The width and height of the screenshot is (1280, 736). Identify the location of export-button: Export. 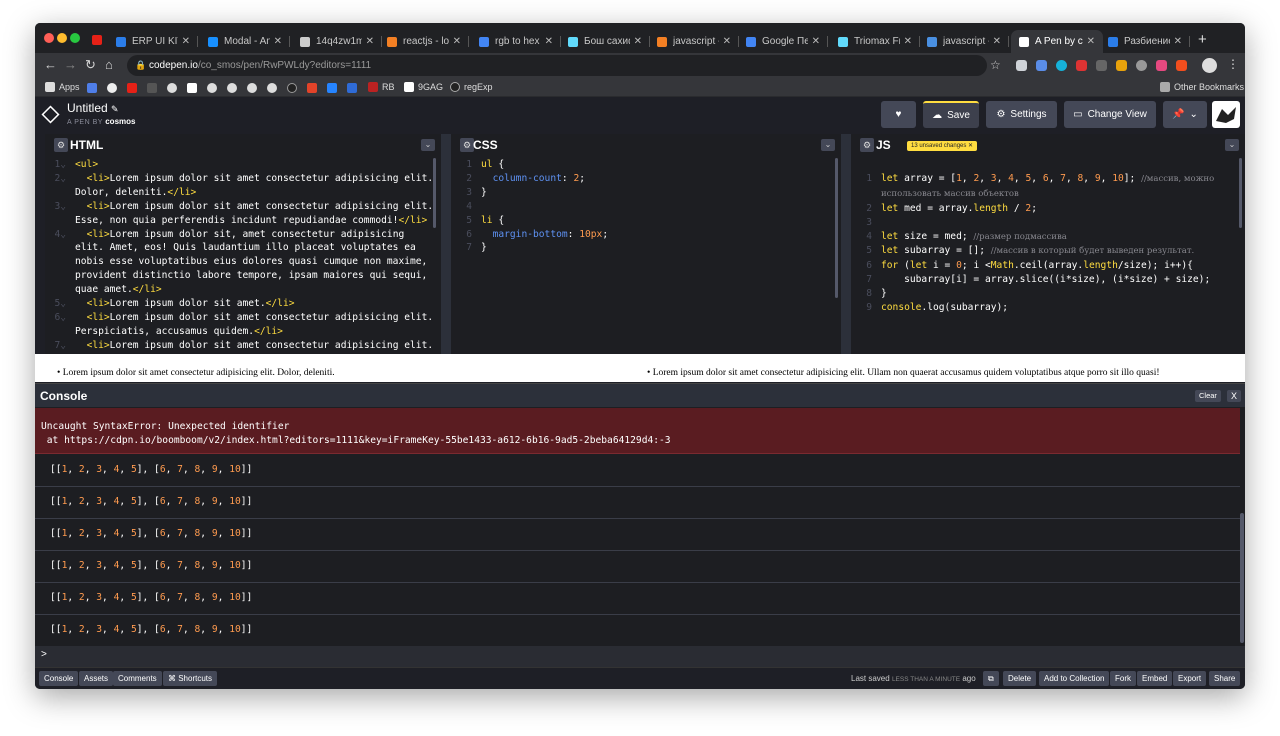
(1190, 678).